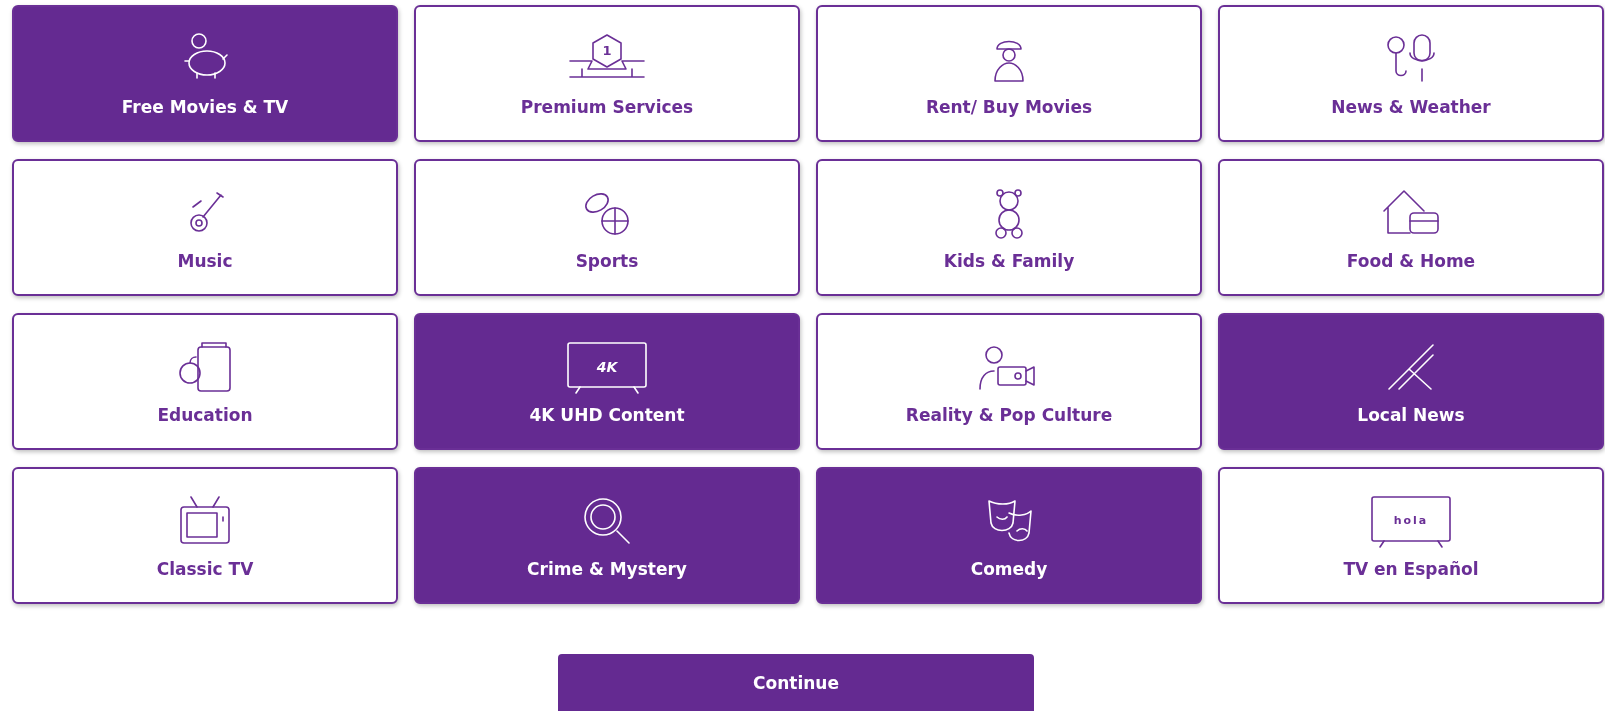 The width and height of the screenshot is (1605, 711). I want to click on category-tile: Free Movies & TV, so click(205, 73).